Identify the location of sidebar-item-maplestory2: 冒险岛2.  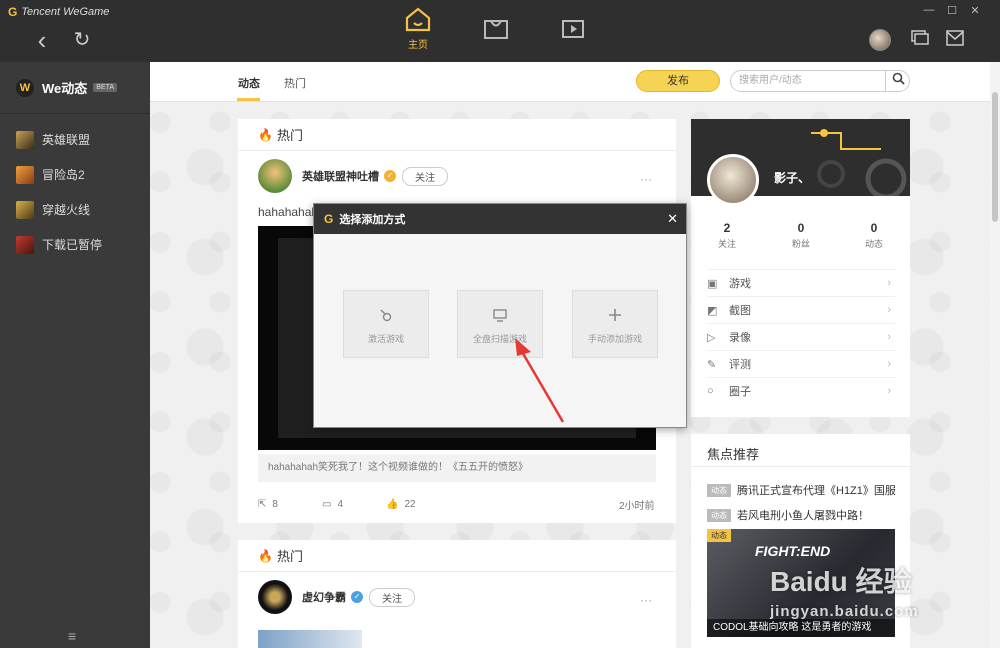
(75, 174).